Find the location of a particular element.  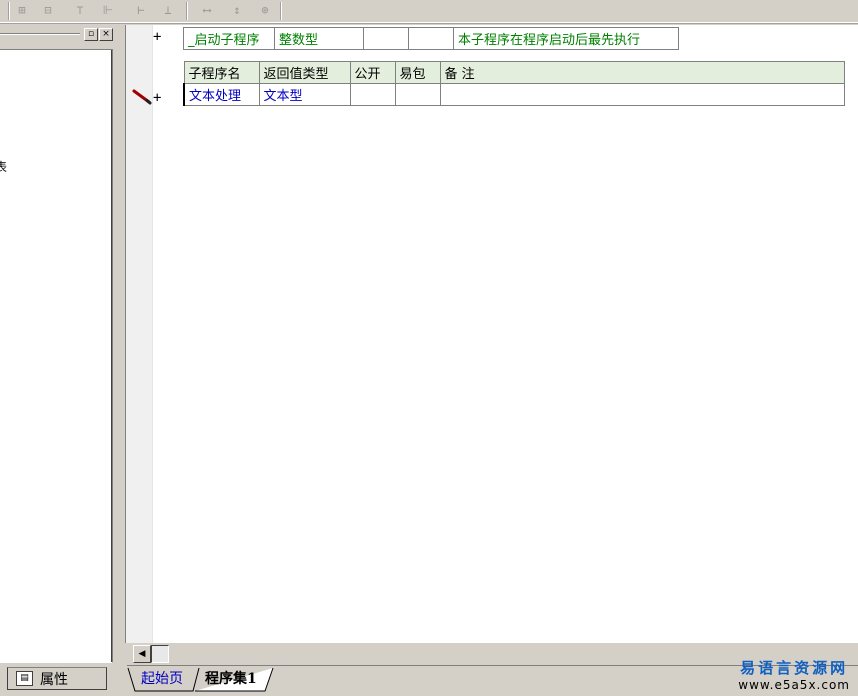

panel-grip is located at coordinates (40, 33).